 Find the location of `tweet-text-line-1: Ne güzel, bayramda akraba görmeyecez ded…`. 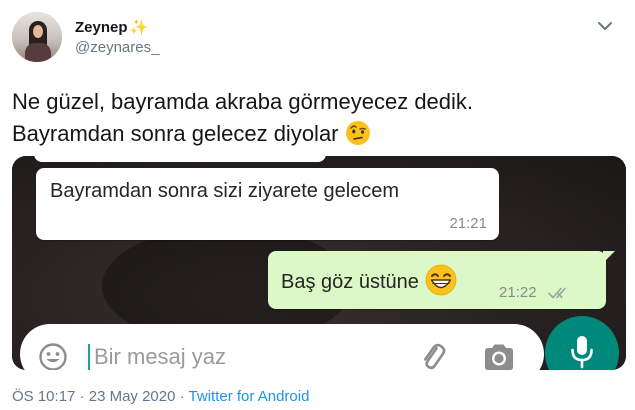

tweet-text-line-1: Ne güzel, bayramda akraba görmeyecez ded… is located at coordinates (243, 101).